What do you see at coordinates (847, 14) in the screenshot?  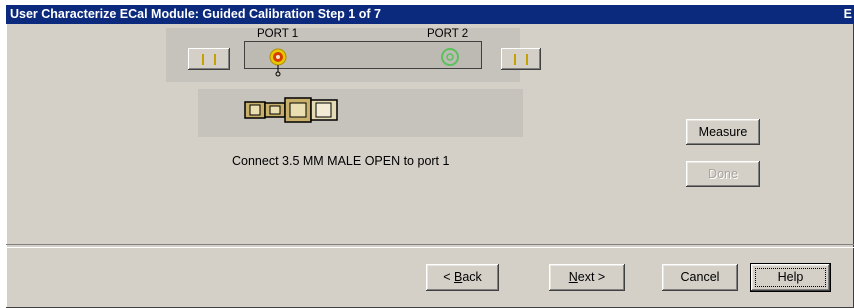 I see `title-bar-overflow-text: E` at bounding box center [847, 14].